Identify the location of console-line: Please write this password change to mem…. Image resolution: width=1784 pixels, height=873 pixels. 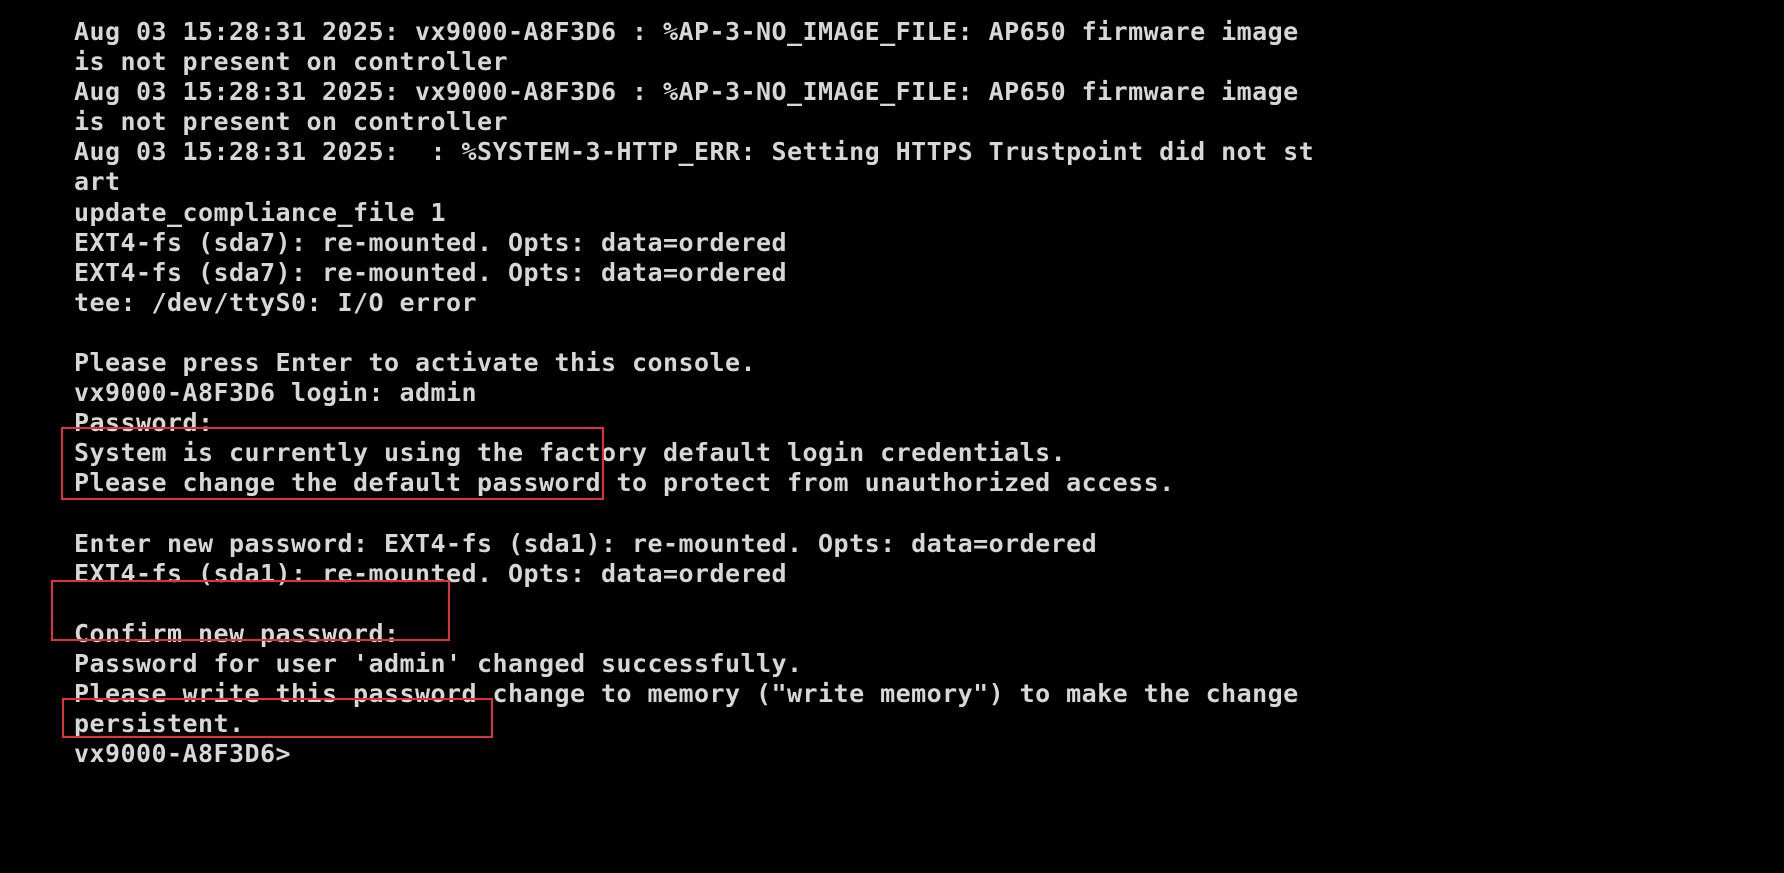
(686, 693).